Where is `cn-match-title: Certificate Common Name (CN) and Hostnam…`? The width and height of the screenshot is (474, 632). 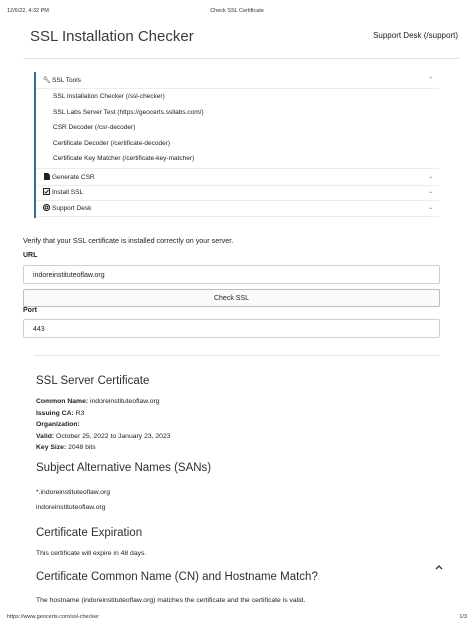 cn-match-title: Certificate Common Name (CN) and Hostnam… is located at coordinates (177, 577).